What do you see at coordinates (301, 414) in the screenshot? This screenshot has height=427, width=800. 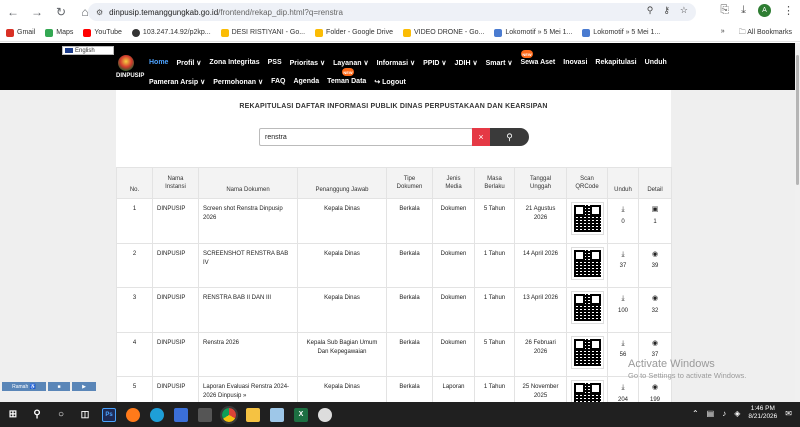 I see `excel-icon: X` at bounding box center [301, 414].